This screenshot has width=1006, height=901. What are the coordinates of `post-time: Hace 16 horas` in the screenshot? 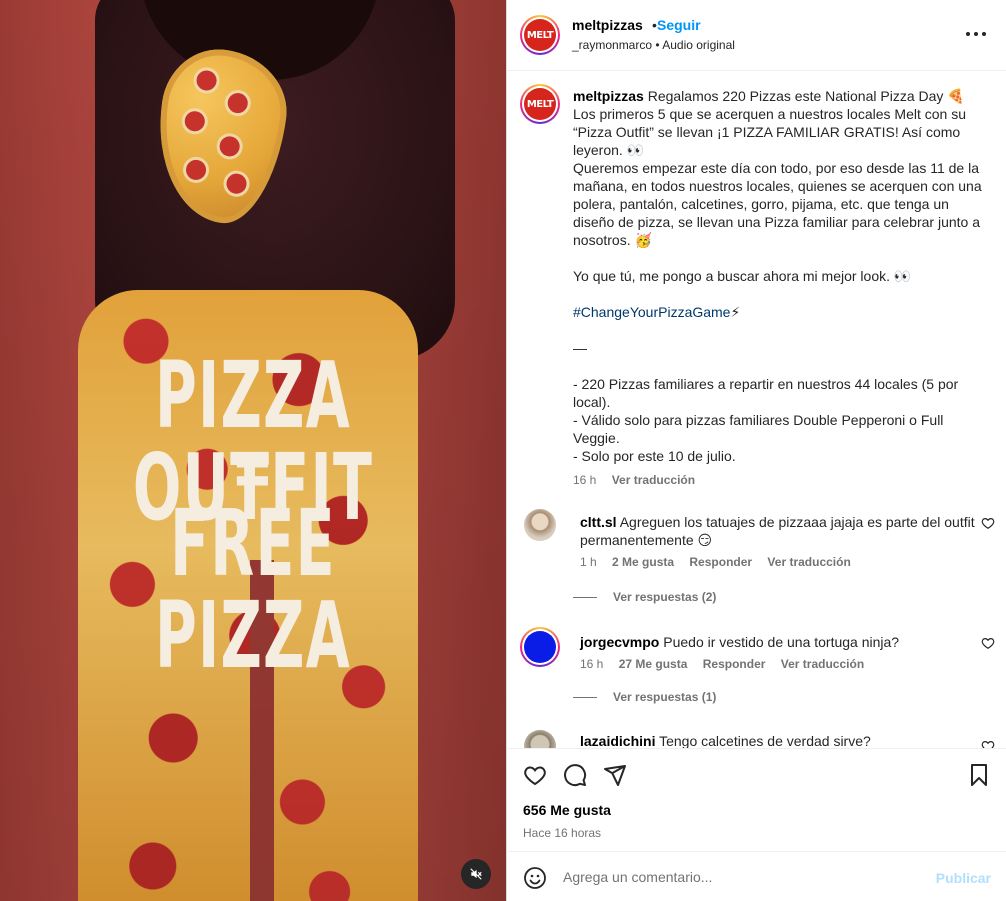 It's located at (562, 833).